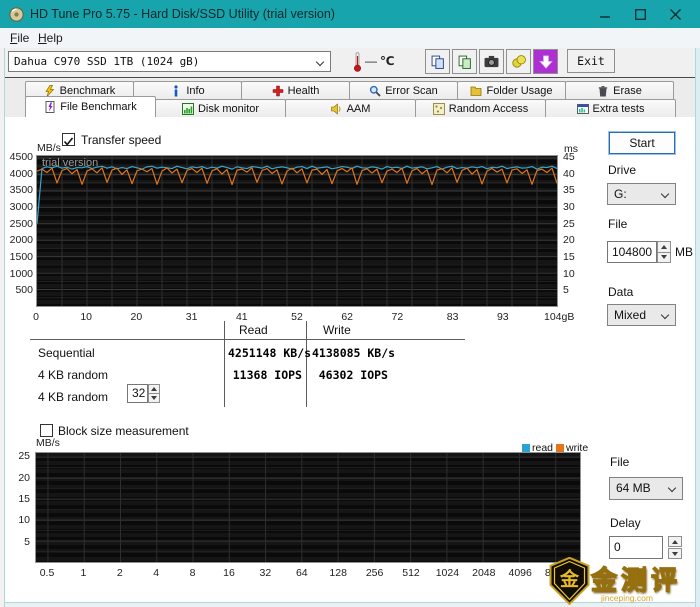  Describe the element at coordinates (520, 573) in the screenshot. I see `x-axis-tick: 4096` at that location.